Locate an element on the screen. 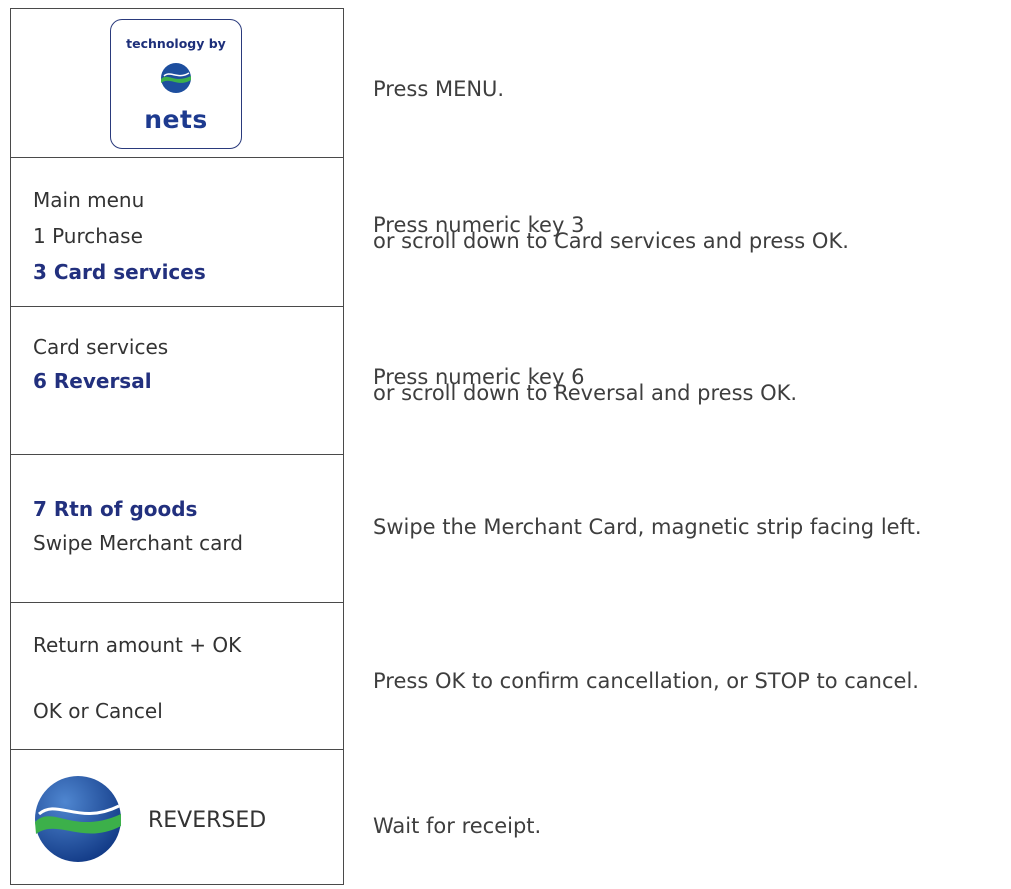 The width and height of the screenshot is (1011, 889). screen-line-selected: 6 Reversal is located at coordinates (92, 381).